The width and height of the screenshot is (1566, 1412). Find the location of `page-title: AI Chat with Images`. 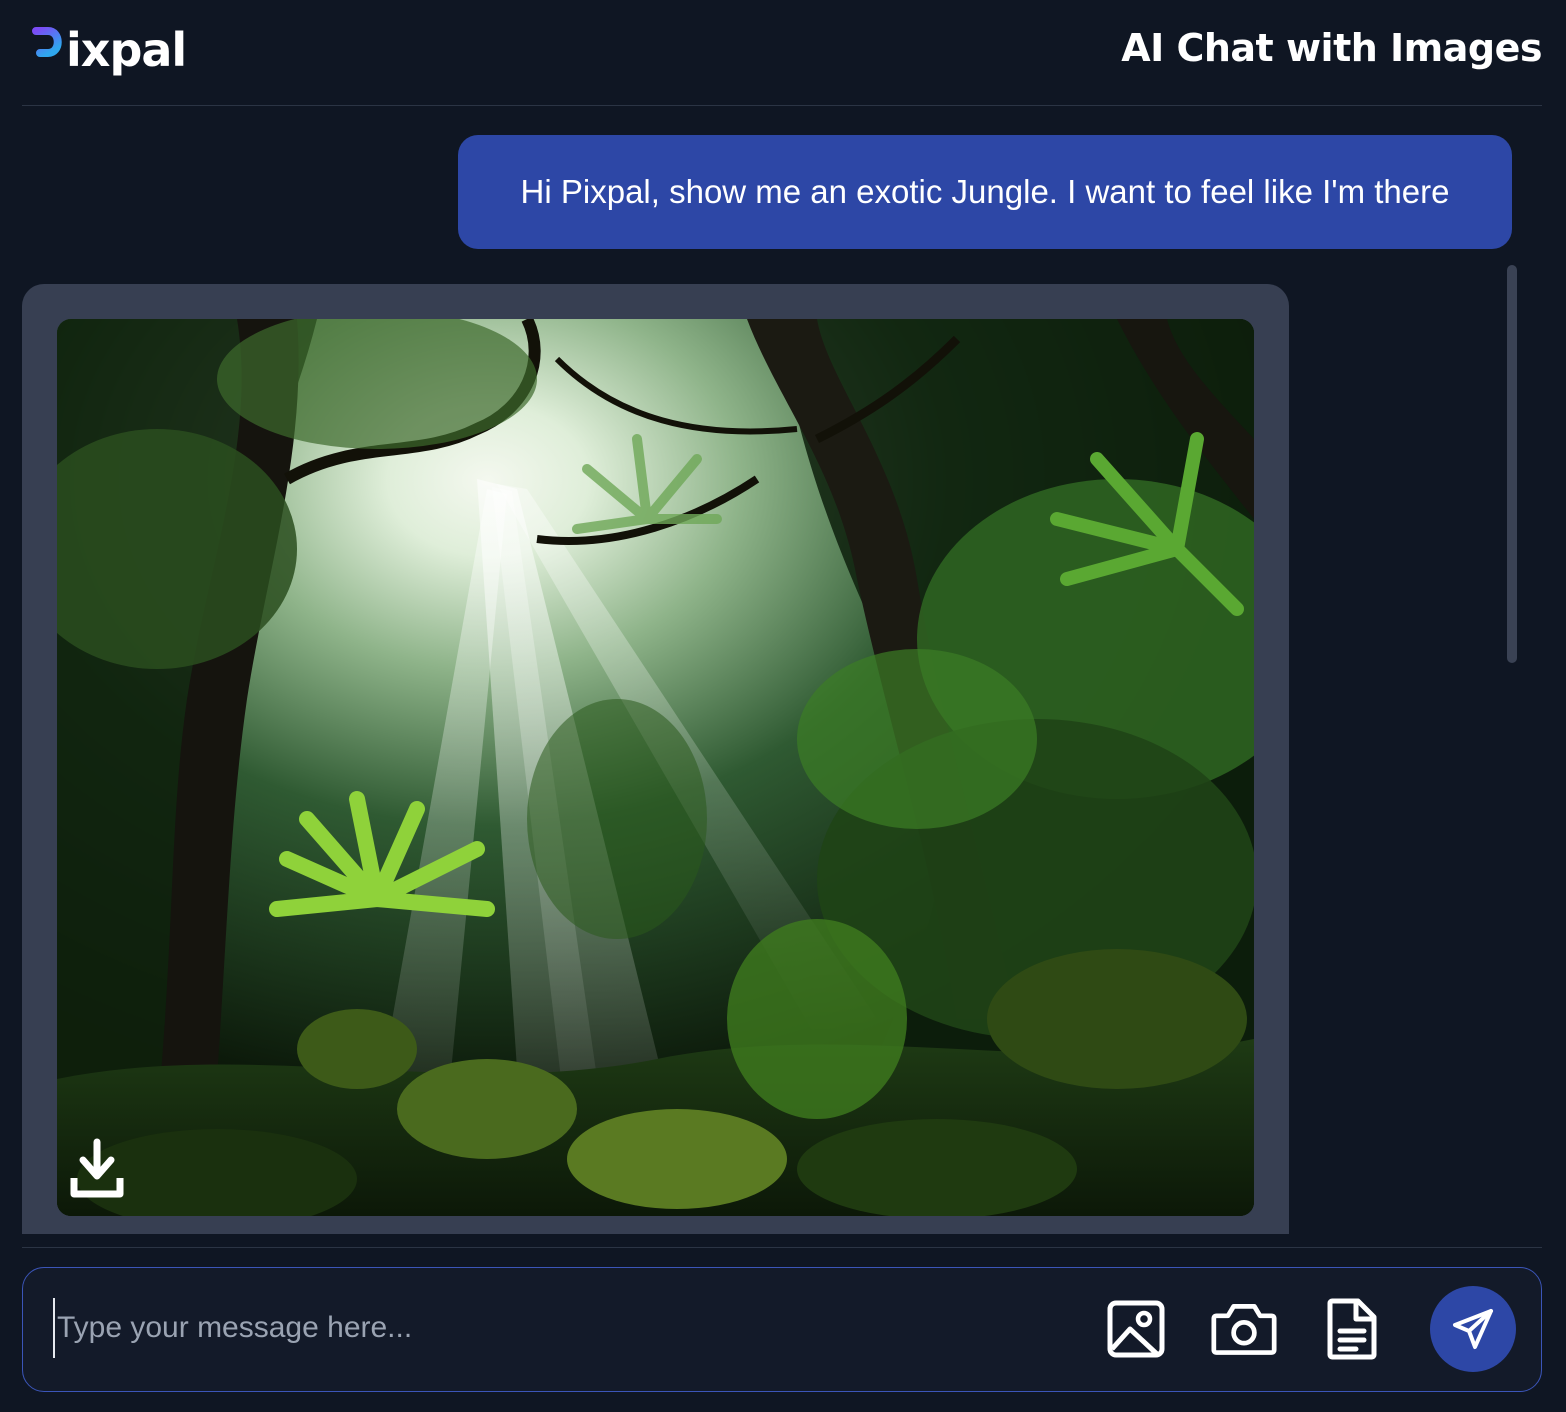

page-title: AI Chat with Images is located at coordinates (1331, 48).